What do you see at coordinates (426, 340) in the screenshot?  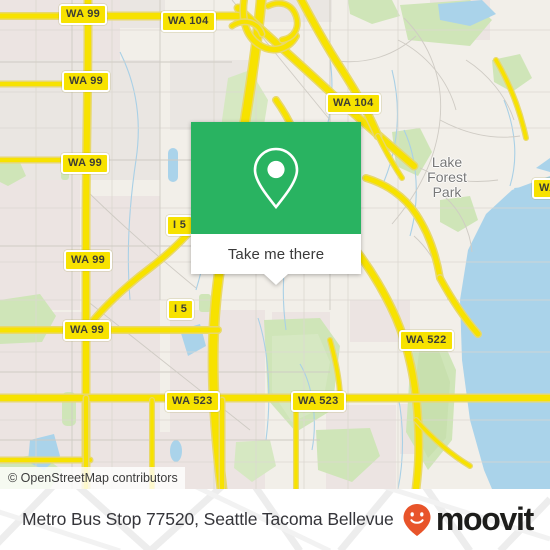 I see `shield-wa-522: WA 522` at bounding box center [426, 340].